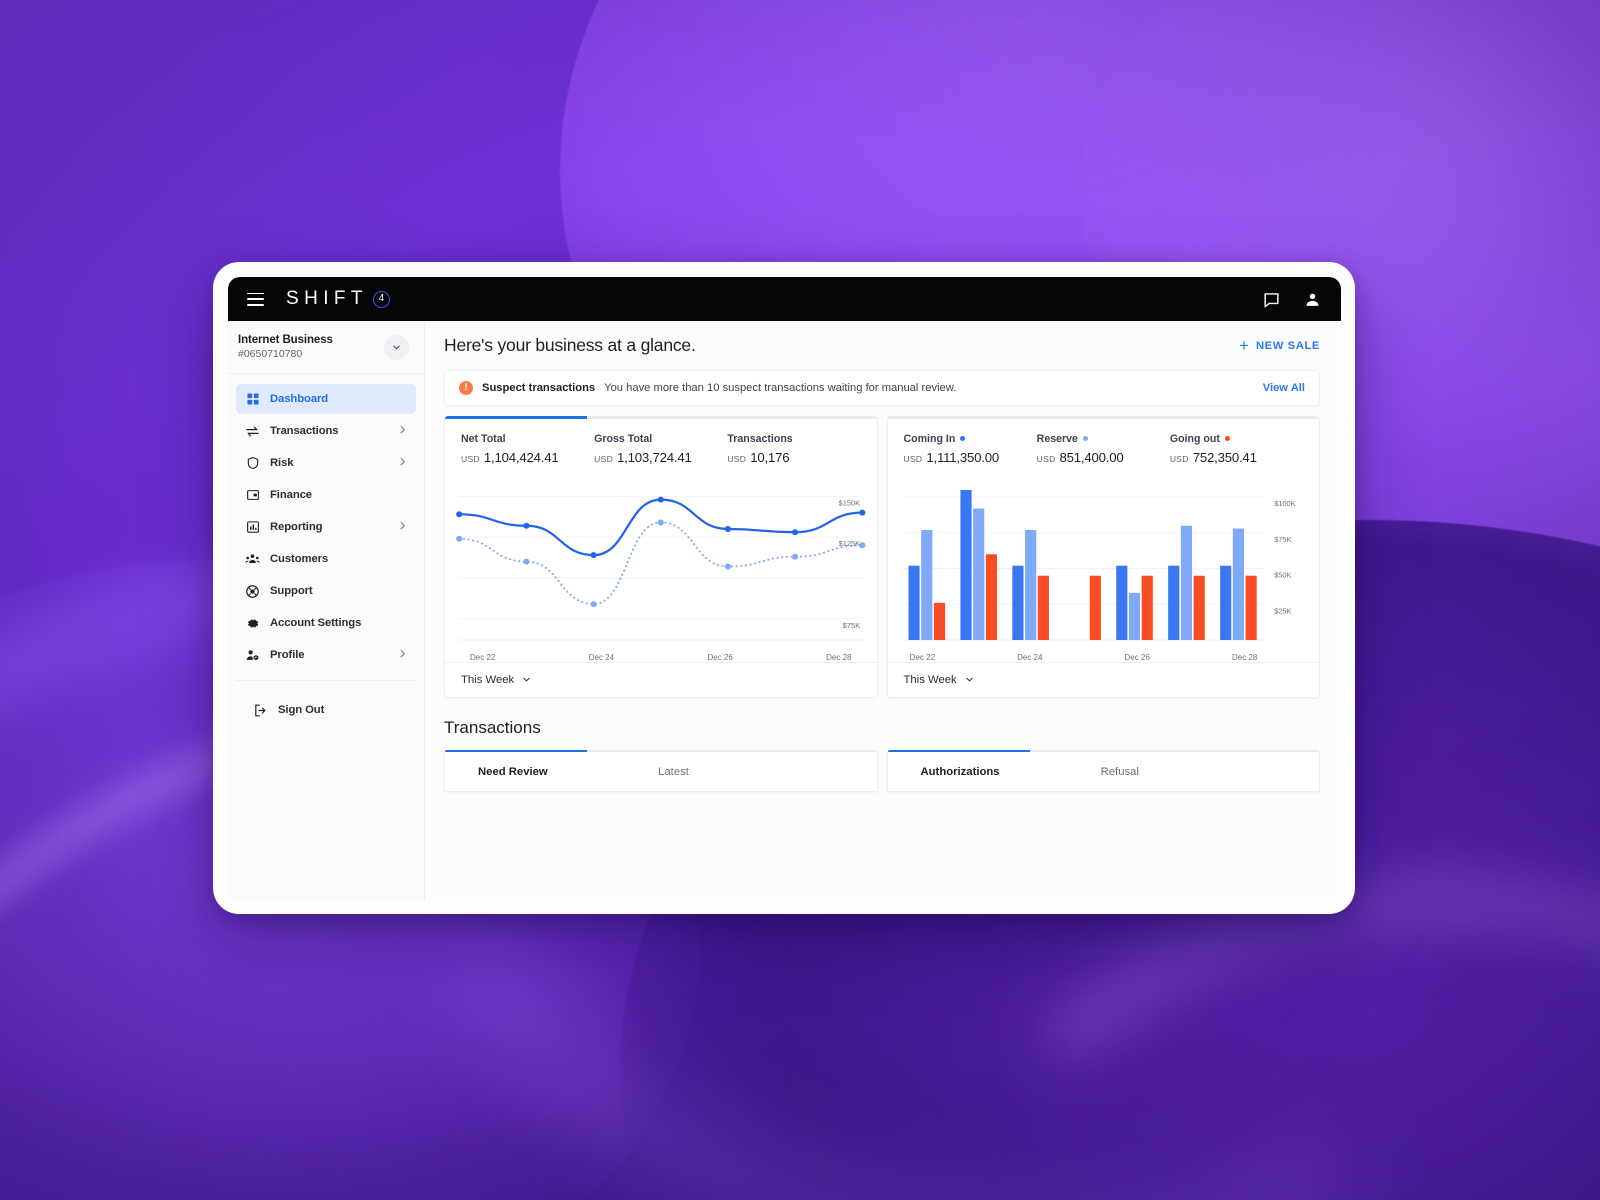  What do you see at coordinates (670, 771) in the screenshot?
I see `tab-latest: Latest` at bounding box center [670, 771].